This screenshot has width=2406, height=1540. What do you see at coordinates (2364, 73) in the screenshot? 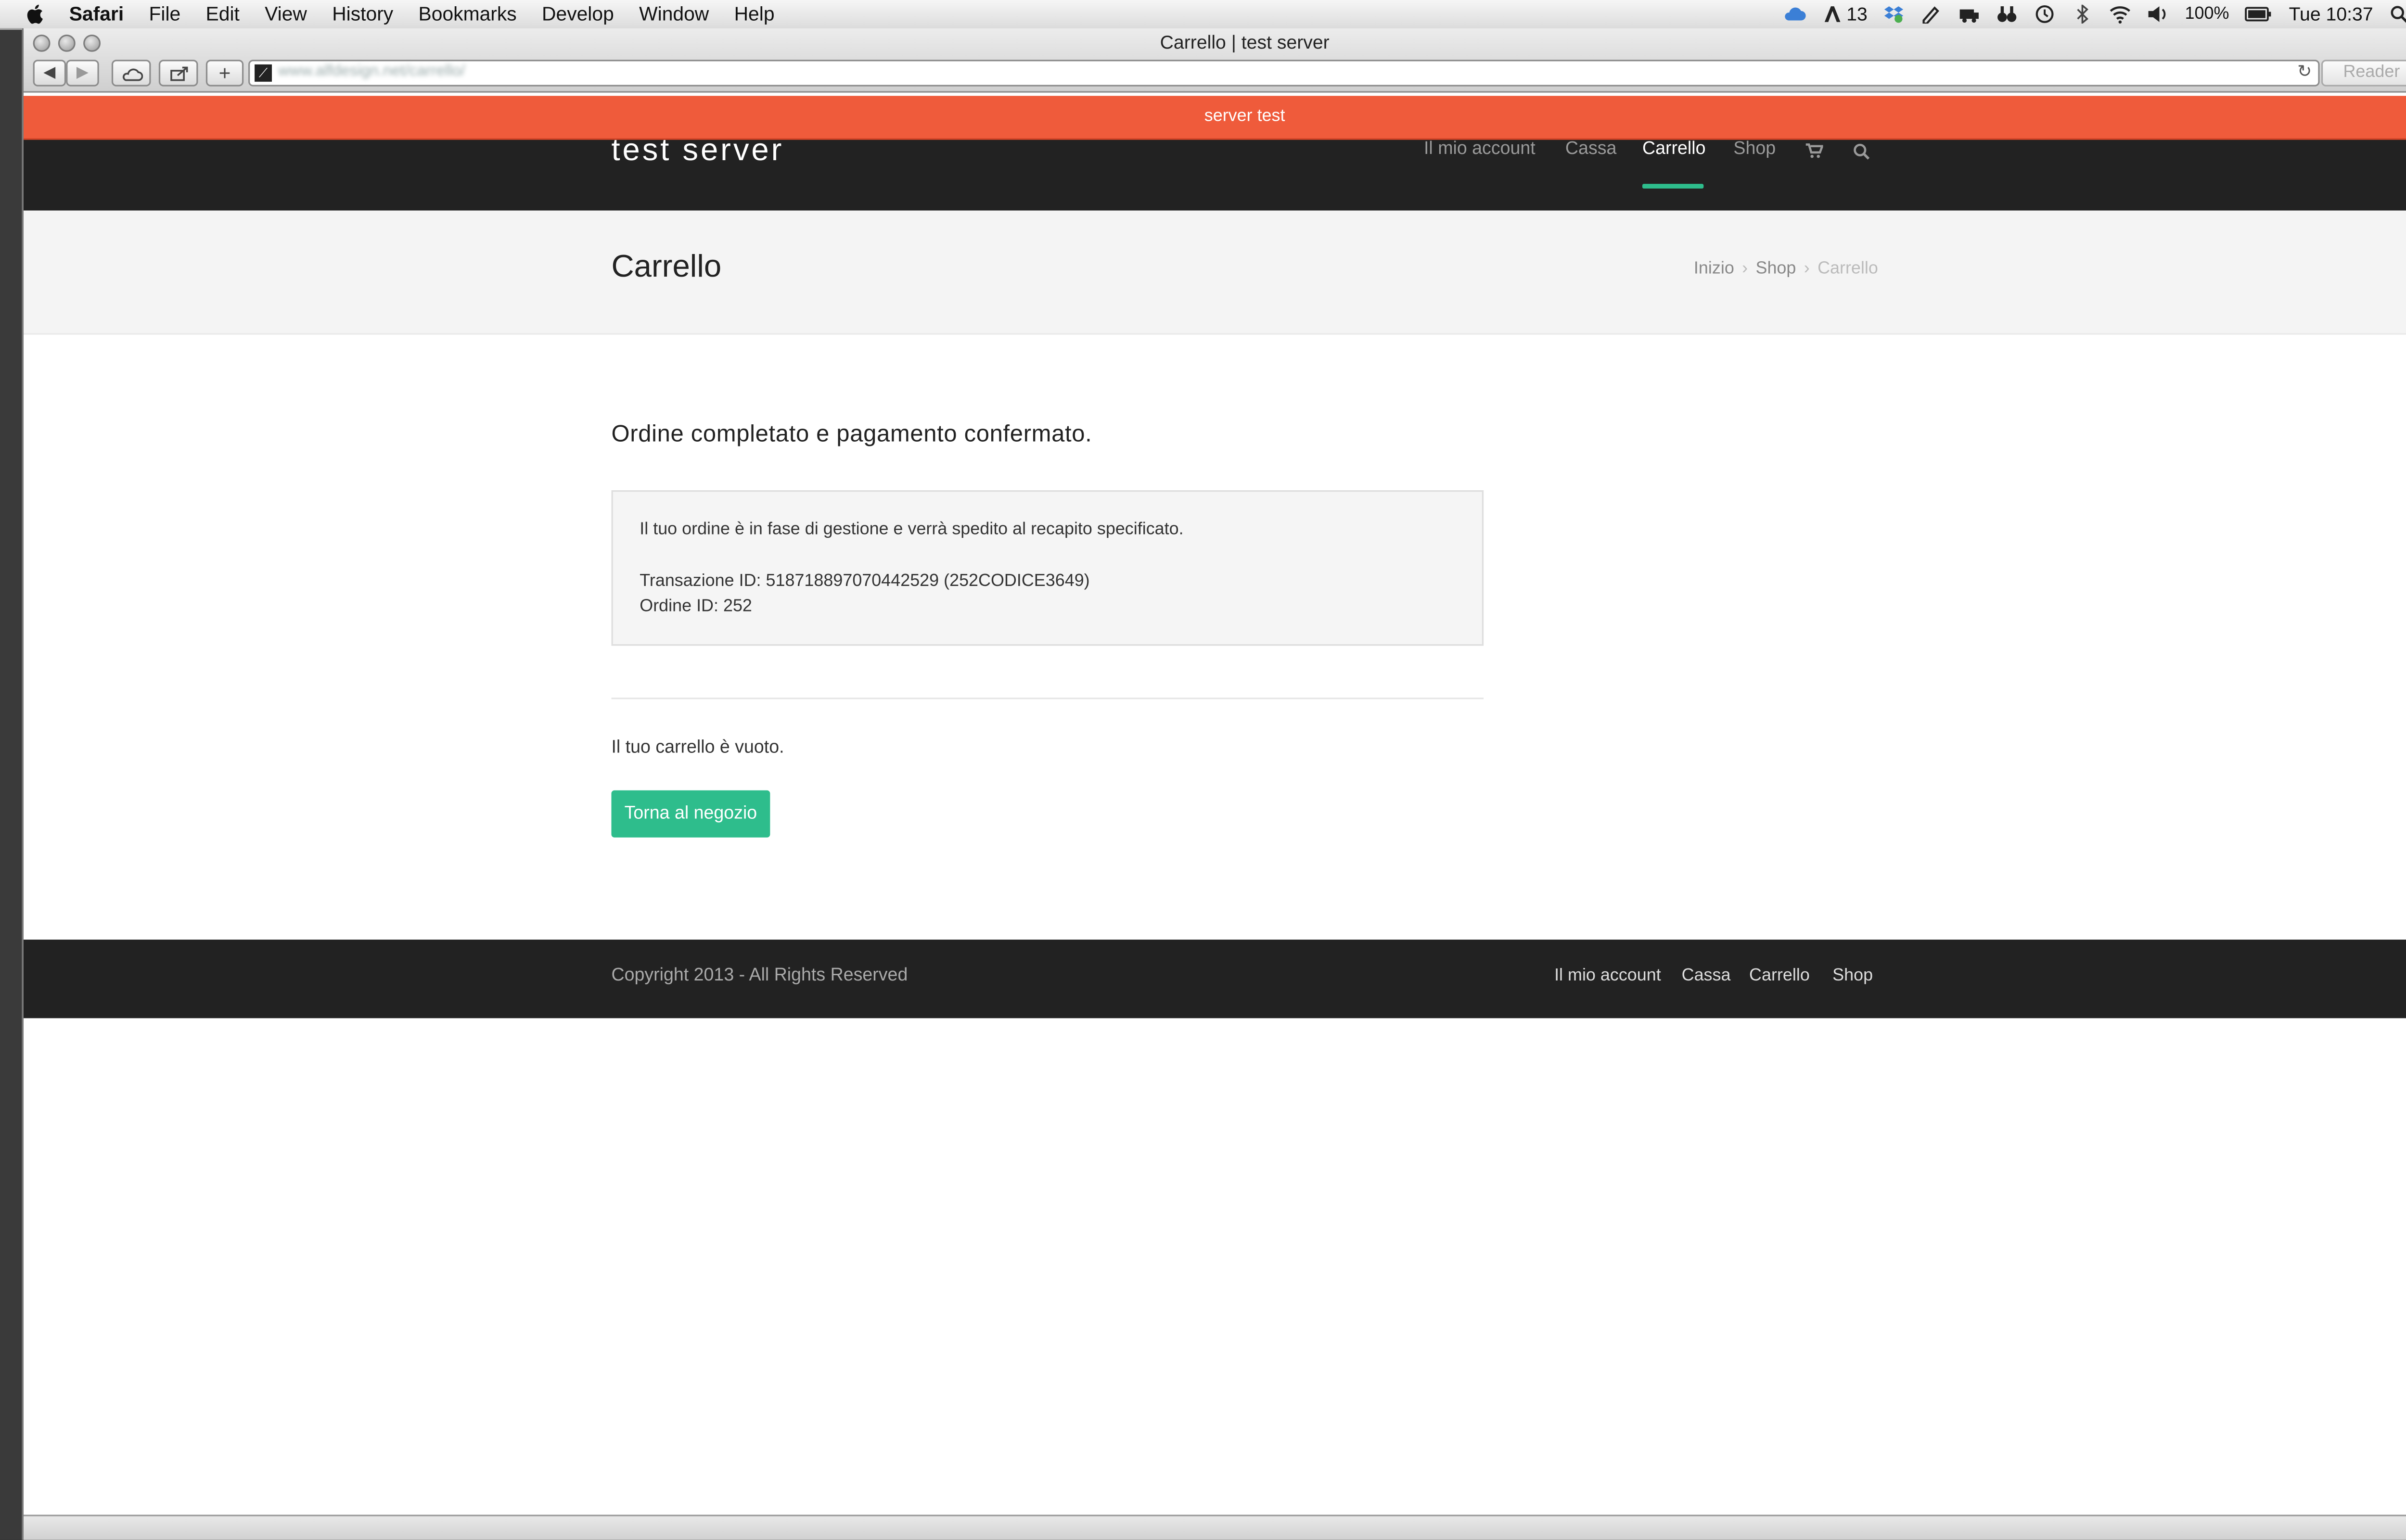
I see `reader-button: Reader` at bounding box center [2364, 73].